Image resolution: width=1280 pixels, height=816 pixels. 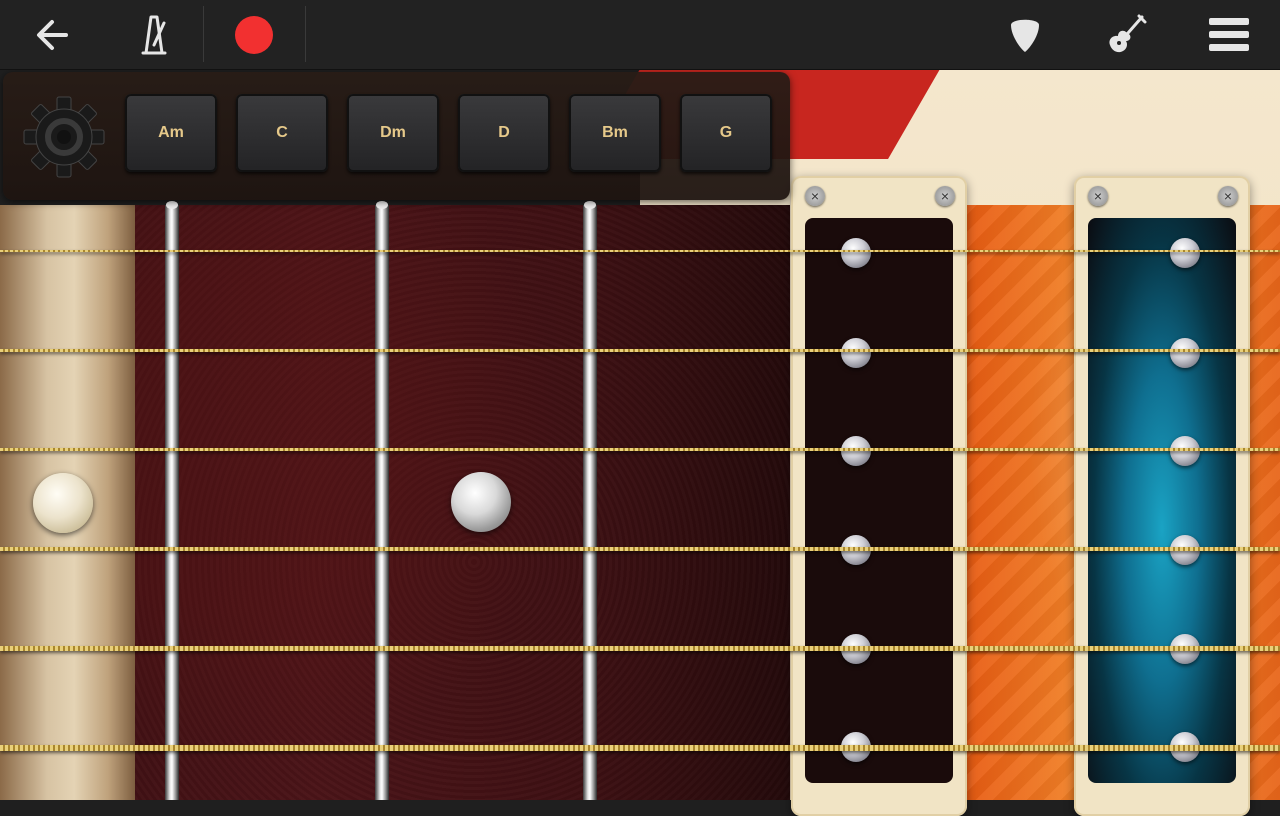 What do you see at coordinates (640, 35) in the screenshot?
I see `top-toolbar` at bounding box center [640, 35].